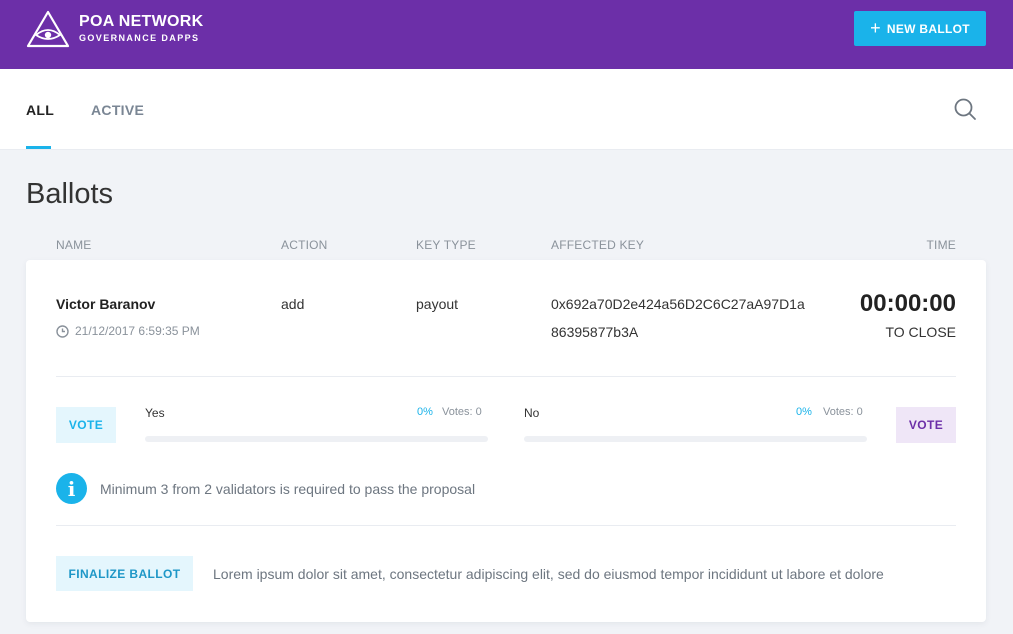 This screenshot has width=1013, height=634. I want to click on active-tab-indicator, so click(38, 147).